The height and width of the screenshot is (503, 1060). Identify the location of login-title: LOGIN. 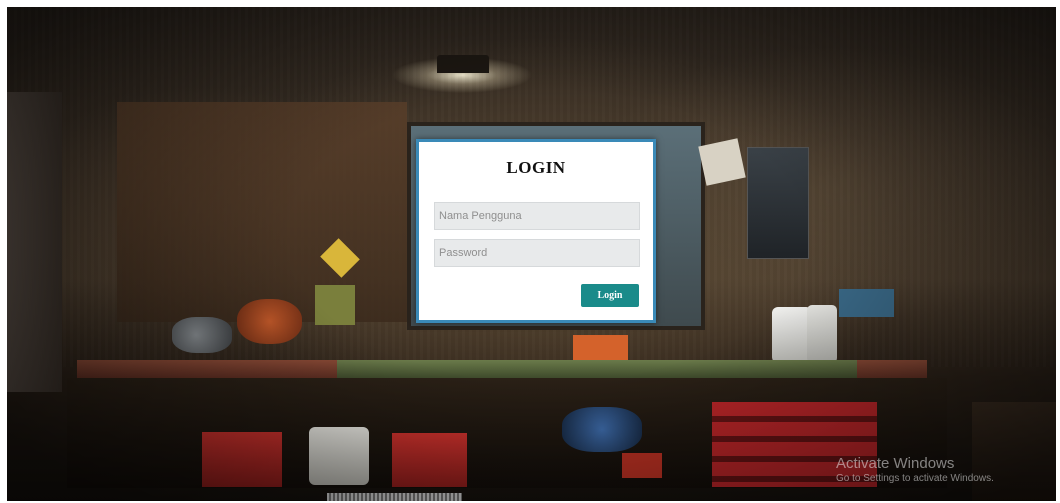
(536, 167).